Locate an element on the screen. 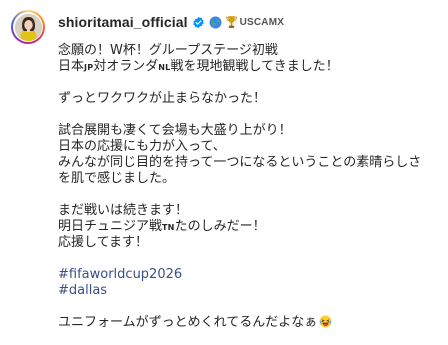 Image resolution: width=448 pixels, height=345 pixels. caption-line: みんなが同じ目的を持って一つになるということの素晴らしさ is located at coordinates (240, 162).